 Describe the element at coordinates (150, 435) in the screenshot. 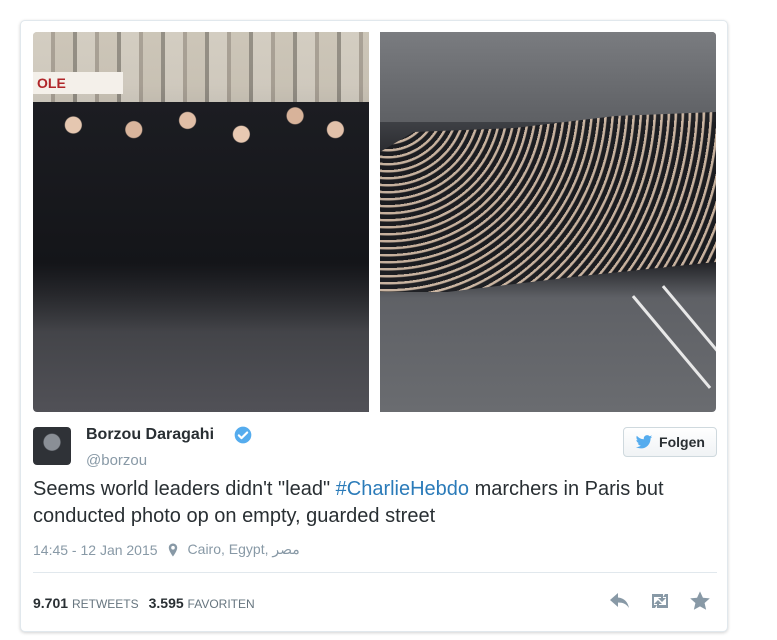

I see `author-name: Borzou Daragahi` at that location.